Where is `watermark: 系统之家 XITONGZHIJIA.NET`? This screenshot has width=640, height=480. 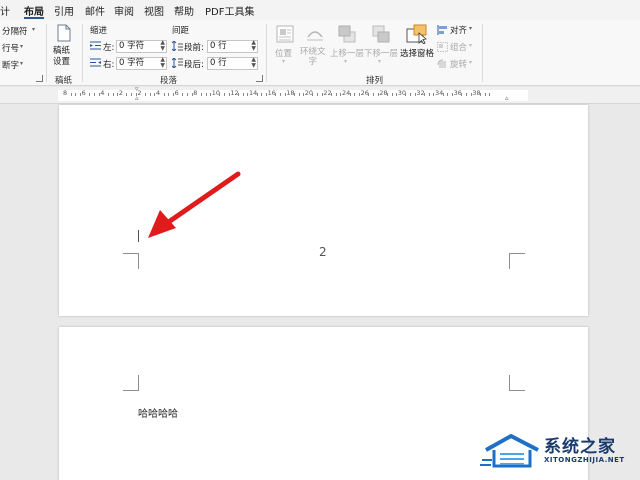 watermark: 系统之家 XITONGZHIJIA.NET is located at coordinates (558, 454).